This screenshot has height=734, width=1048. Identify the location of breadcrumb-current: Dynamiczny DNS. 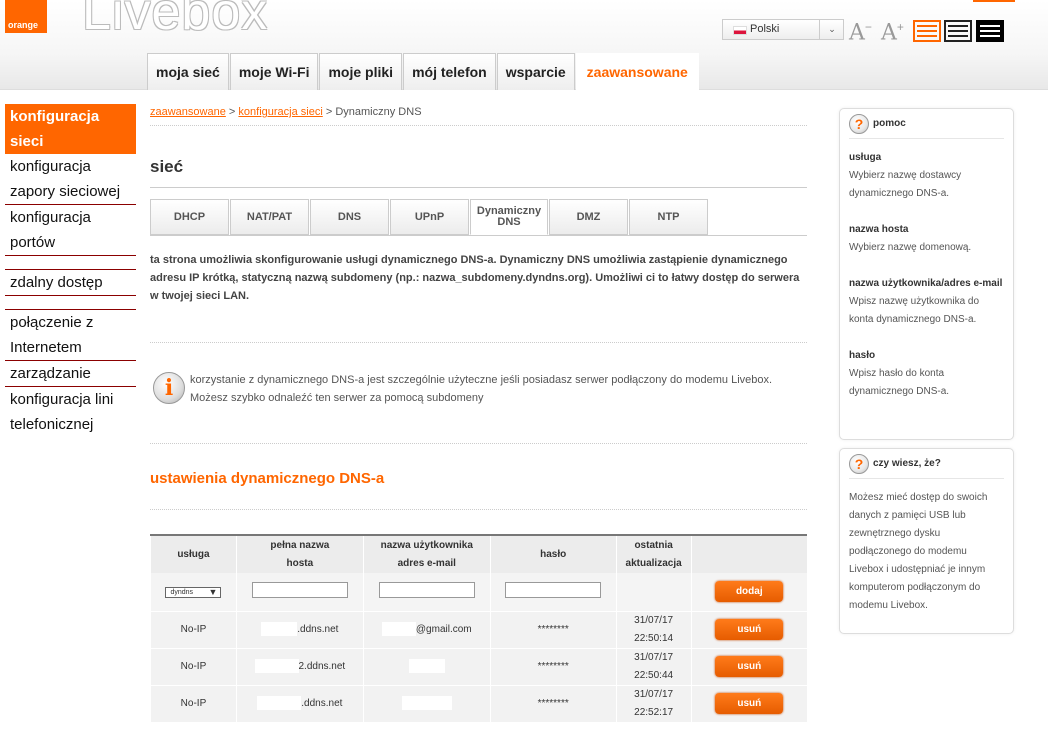
(378, 112).